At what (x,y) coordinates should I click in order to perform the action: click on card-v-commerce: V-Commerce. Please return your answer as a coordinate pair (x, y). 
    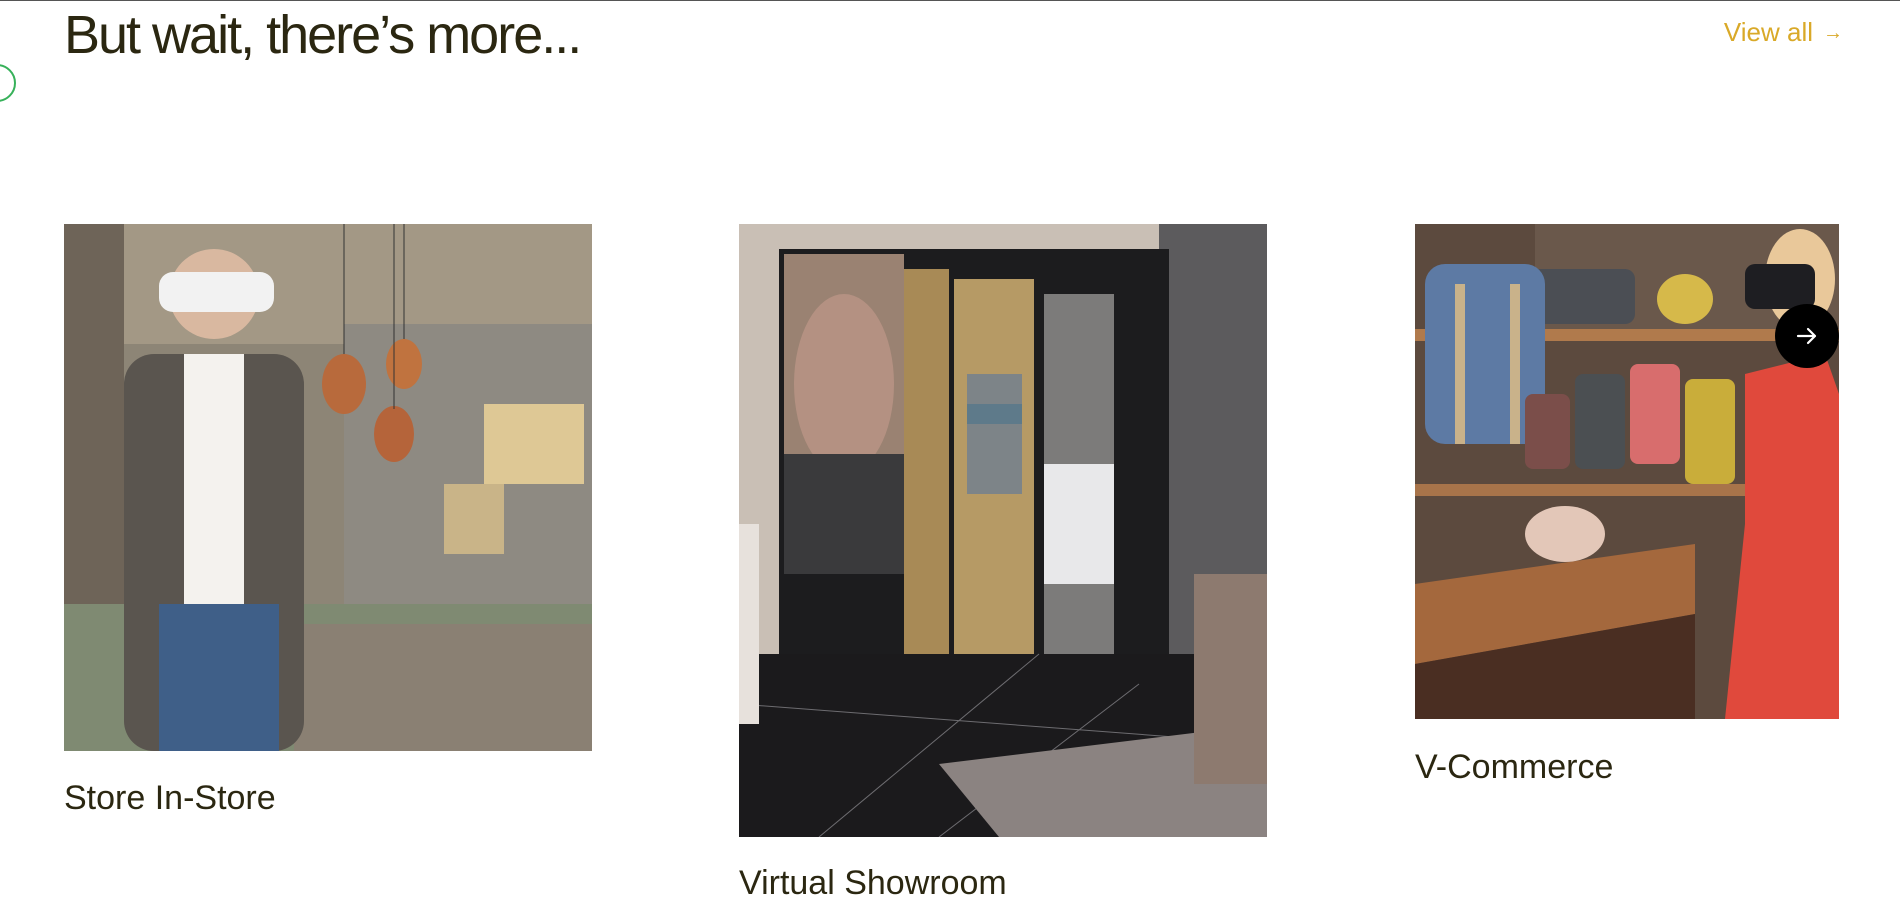
    Looking at the image, I should click on (1627, 505).